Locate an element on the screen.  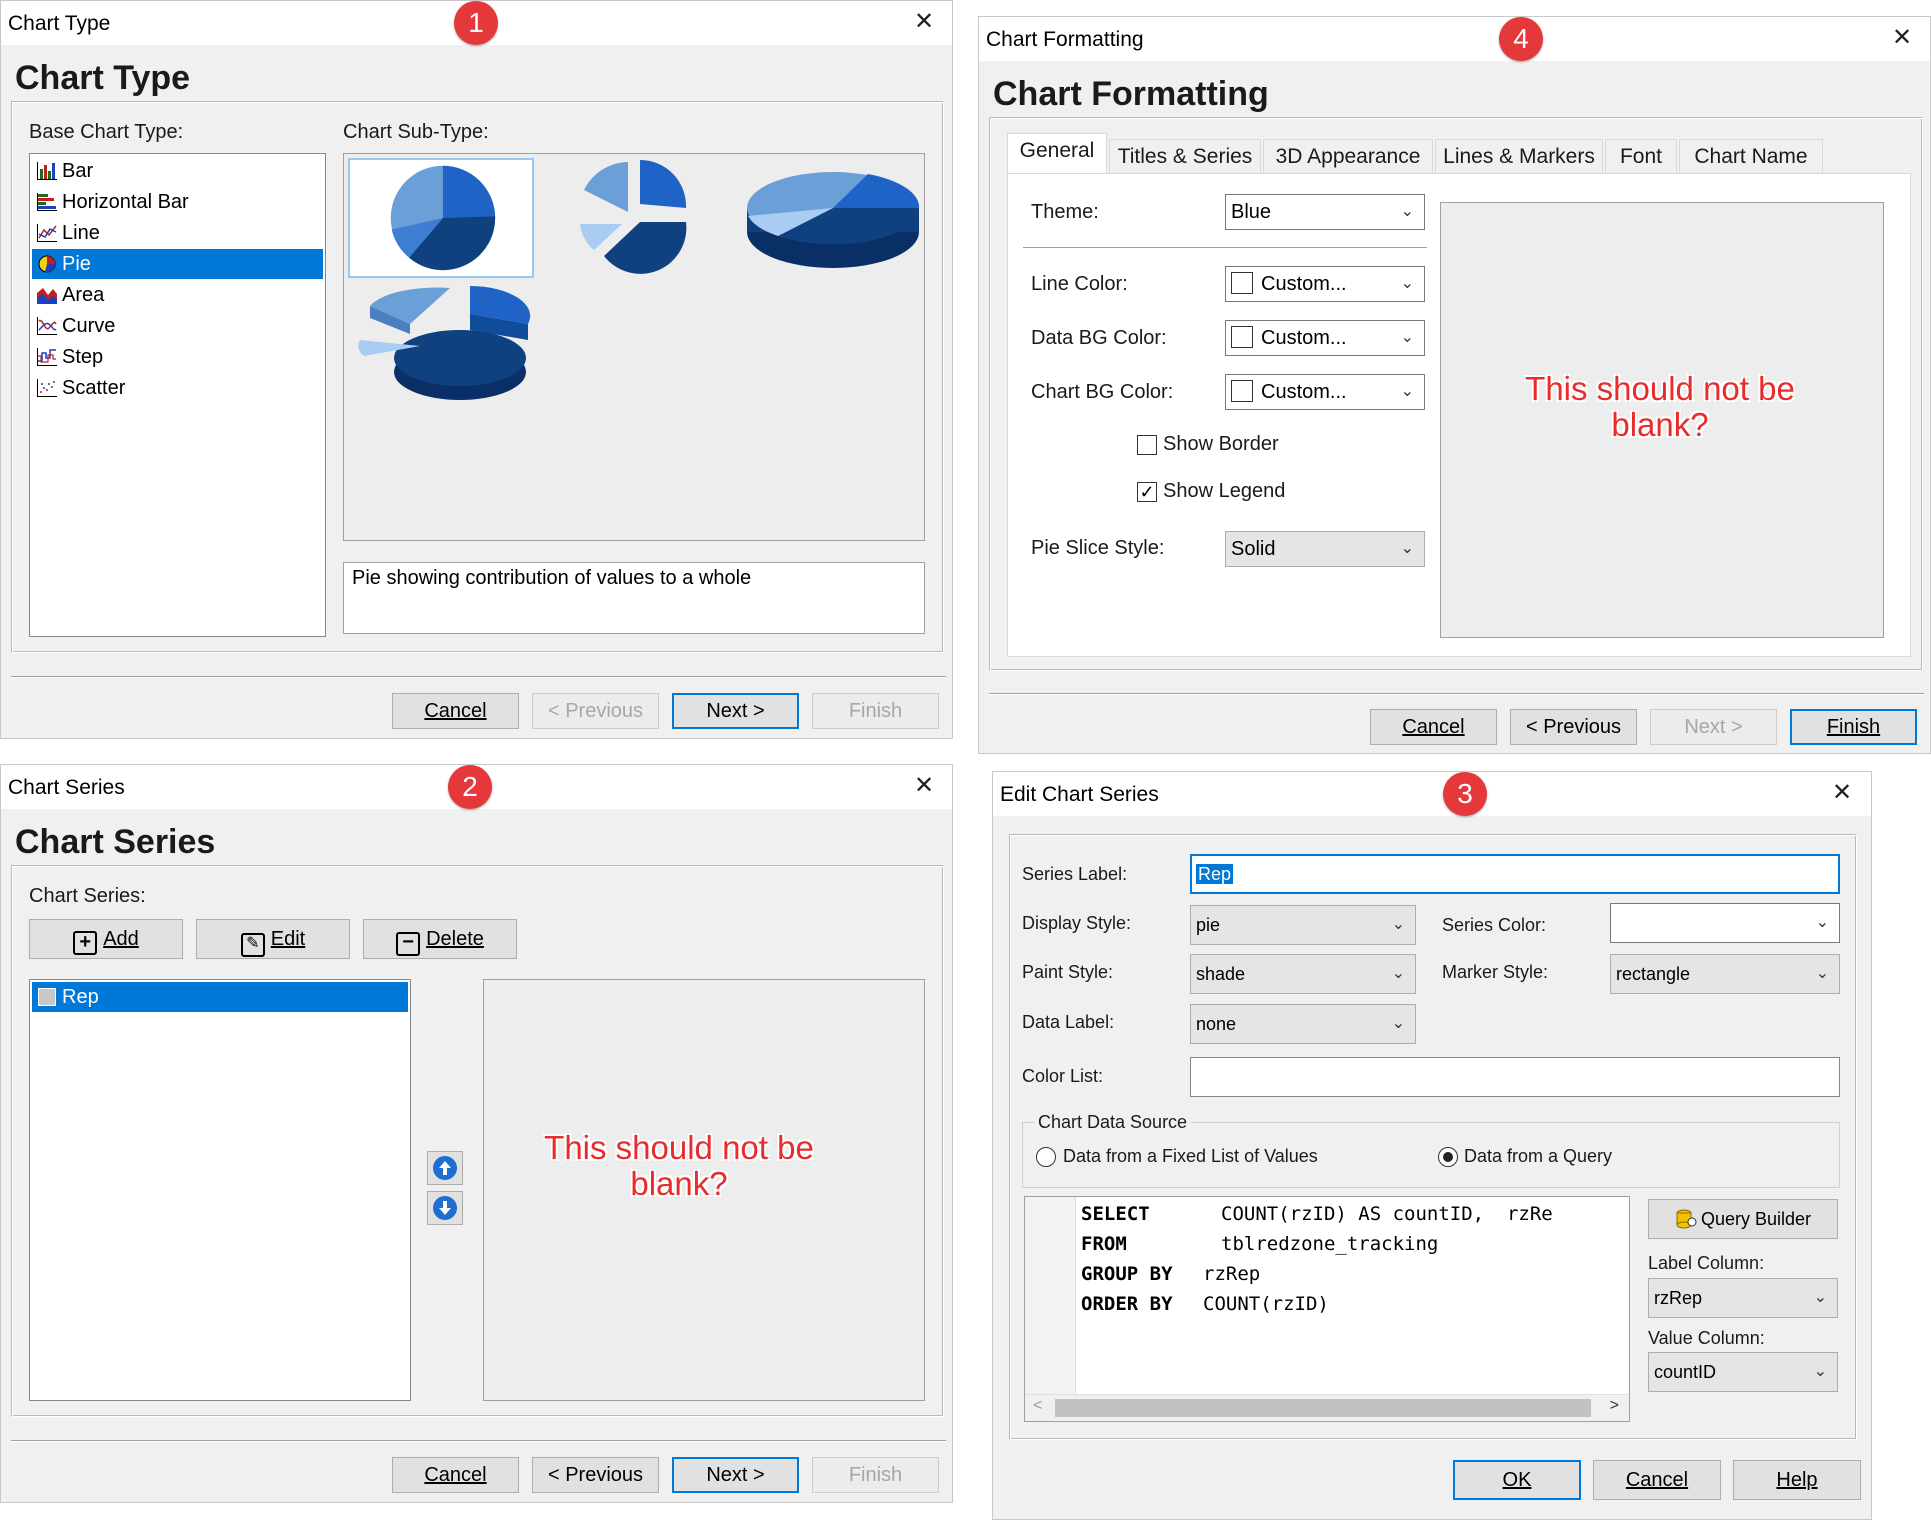
series-label-input: Rep is located at coordinates (1515, 874).